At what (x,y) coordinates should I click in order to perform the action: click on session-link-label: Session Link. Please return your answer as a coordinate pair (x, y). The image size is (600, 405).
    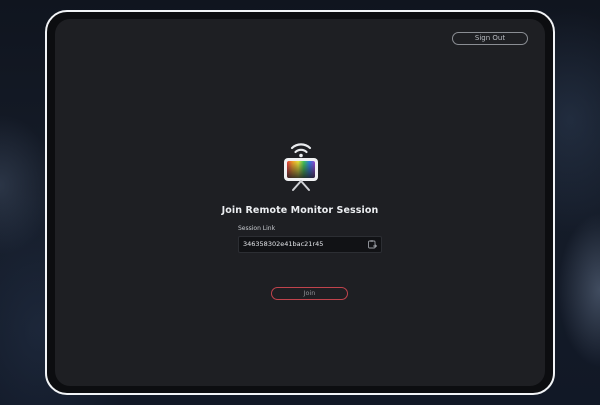
    Looking at the image, I should click on (257, 228).